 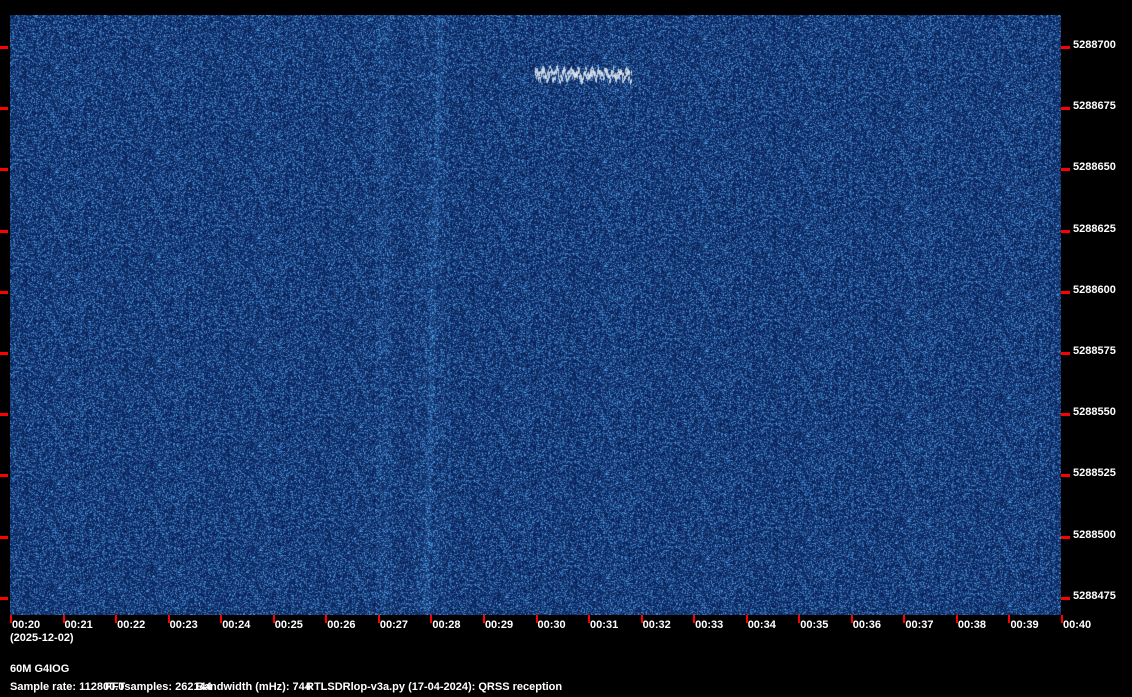 I want to click on y-tick-label: 5288525, so click(x=1094, y=473).